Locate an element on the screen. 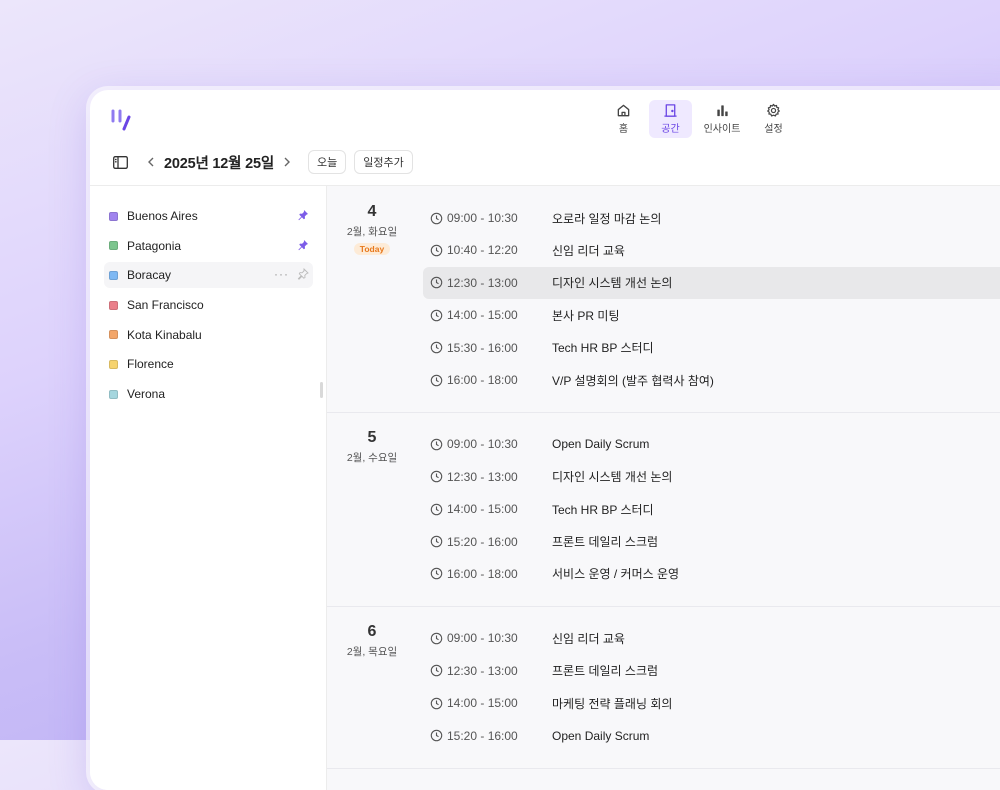 The width and height of the screenshot is (1000, 790). day-number: 6 is located at coordinates (372, 632).